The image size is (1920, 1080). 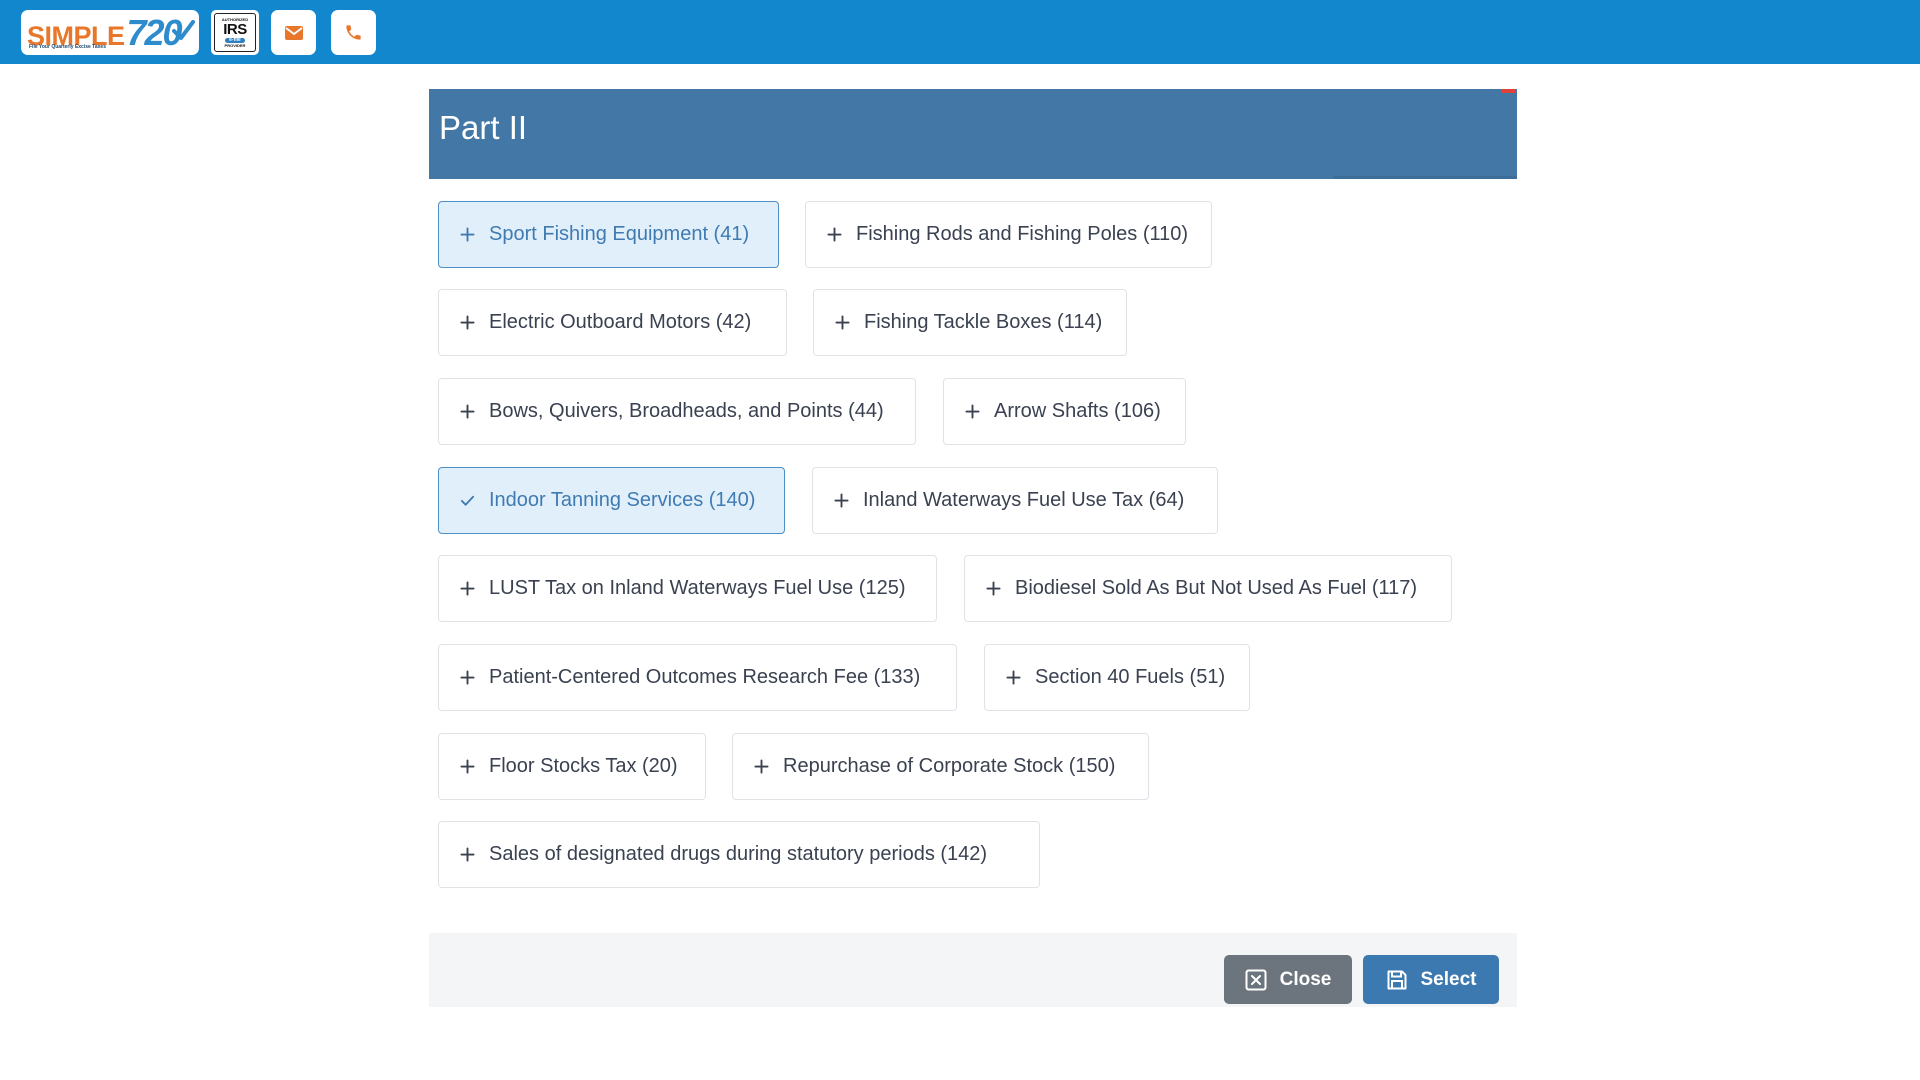 I want to click on irs-authorized-provider-badge: AUTHORIZED IRS e-file PROVIDER, so click(x=235, y=32).